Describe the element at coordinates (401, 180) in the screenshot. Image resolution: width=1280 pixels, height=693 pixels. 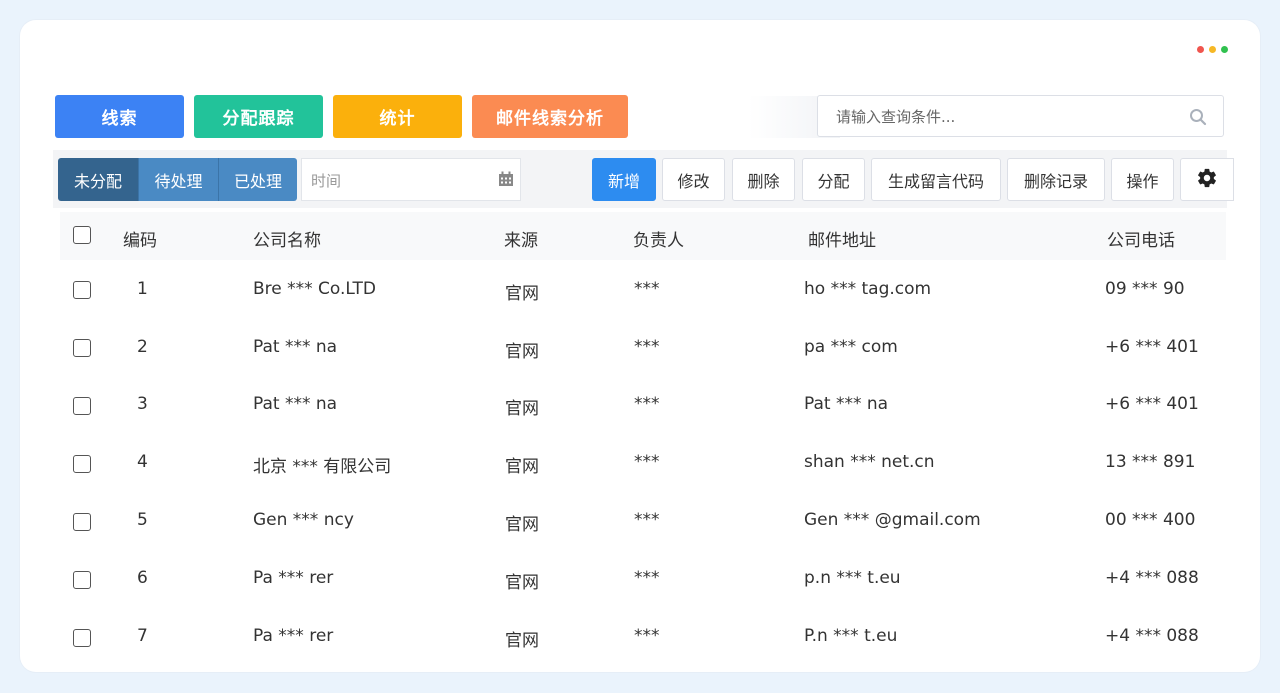
I see `date-input` at that location.